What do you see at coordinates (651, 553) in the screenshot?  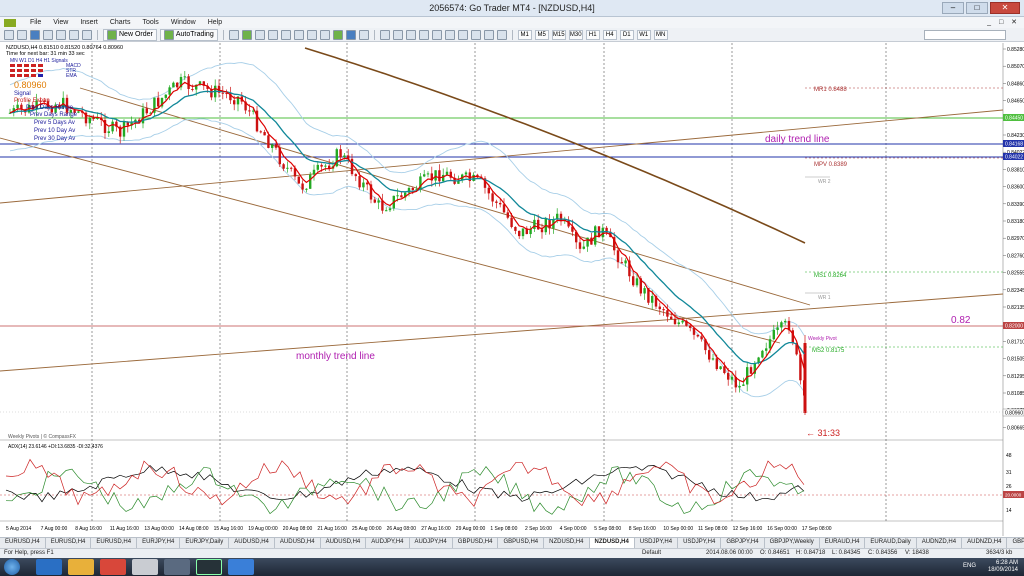 I see `status-profile: Default` at bounding box center [651, 553].